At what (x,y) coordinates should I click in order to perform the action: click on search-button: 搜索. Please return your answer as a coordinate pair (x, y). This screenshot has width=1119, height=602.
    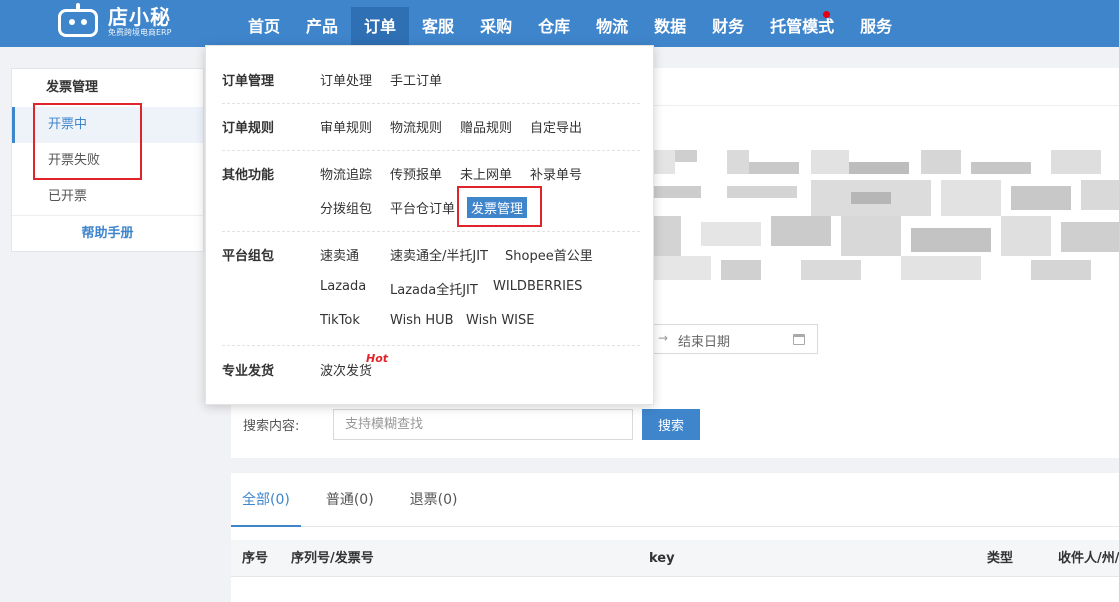
    Looking at the image, I should click on (671, 424).